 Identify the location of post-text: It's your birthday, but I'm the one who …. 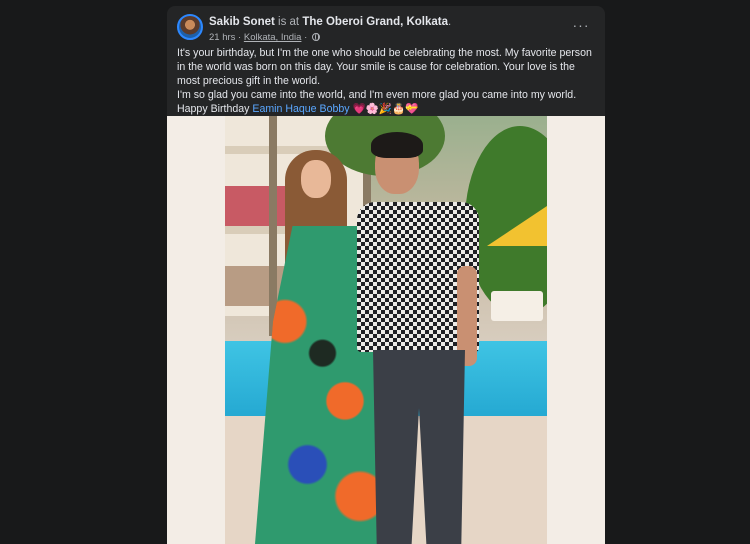
(387, 81).